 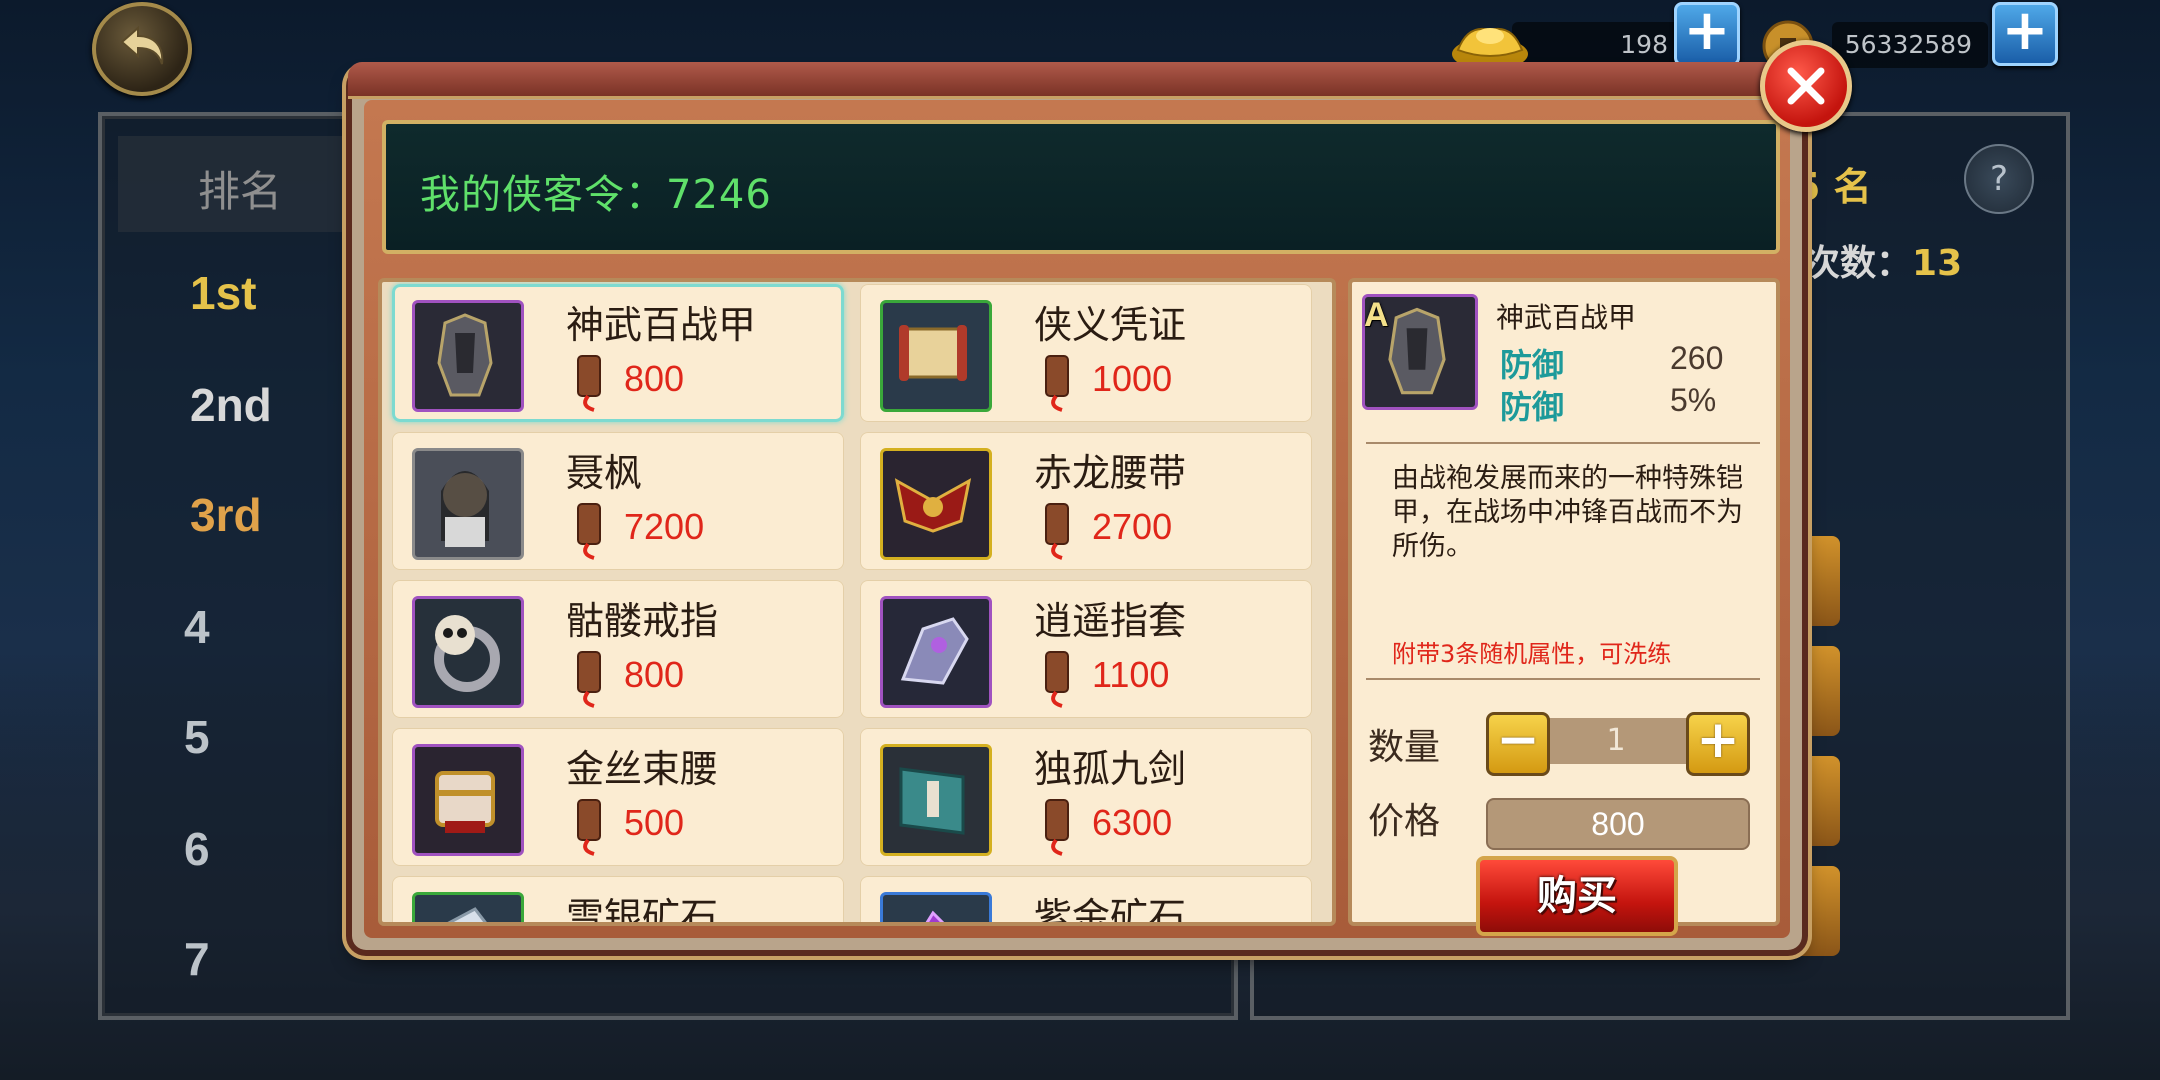 What do you see at coordinates (1910, 45) in the screenshot?
I see `coin-amount: 56332589` at bounding box center [1910, 45].